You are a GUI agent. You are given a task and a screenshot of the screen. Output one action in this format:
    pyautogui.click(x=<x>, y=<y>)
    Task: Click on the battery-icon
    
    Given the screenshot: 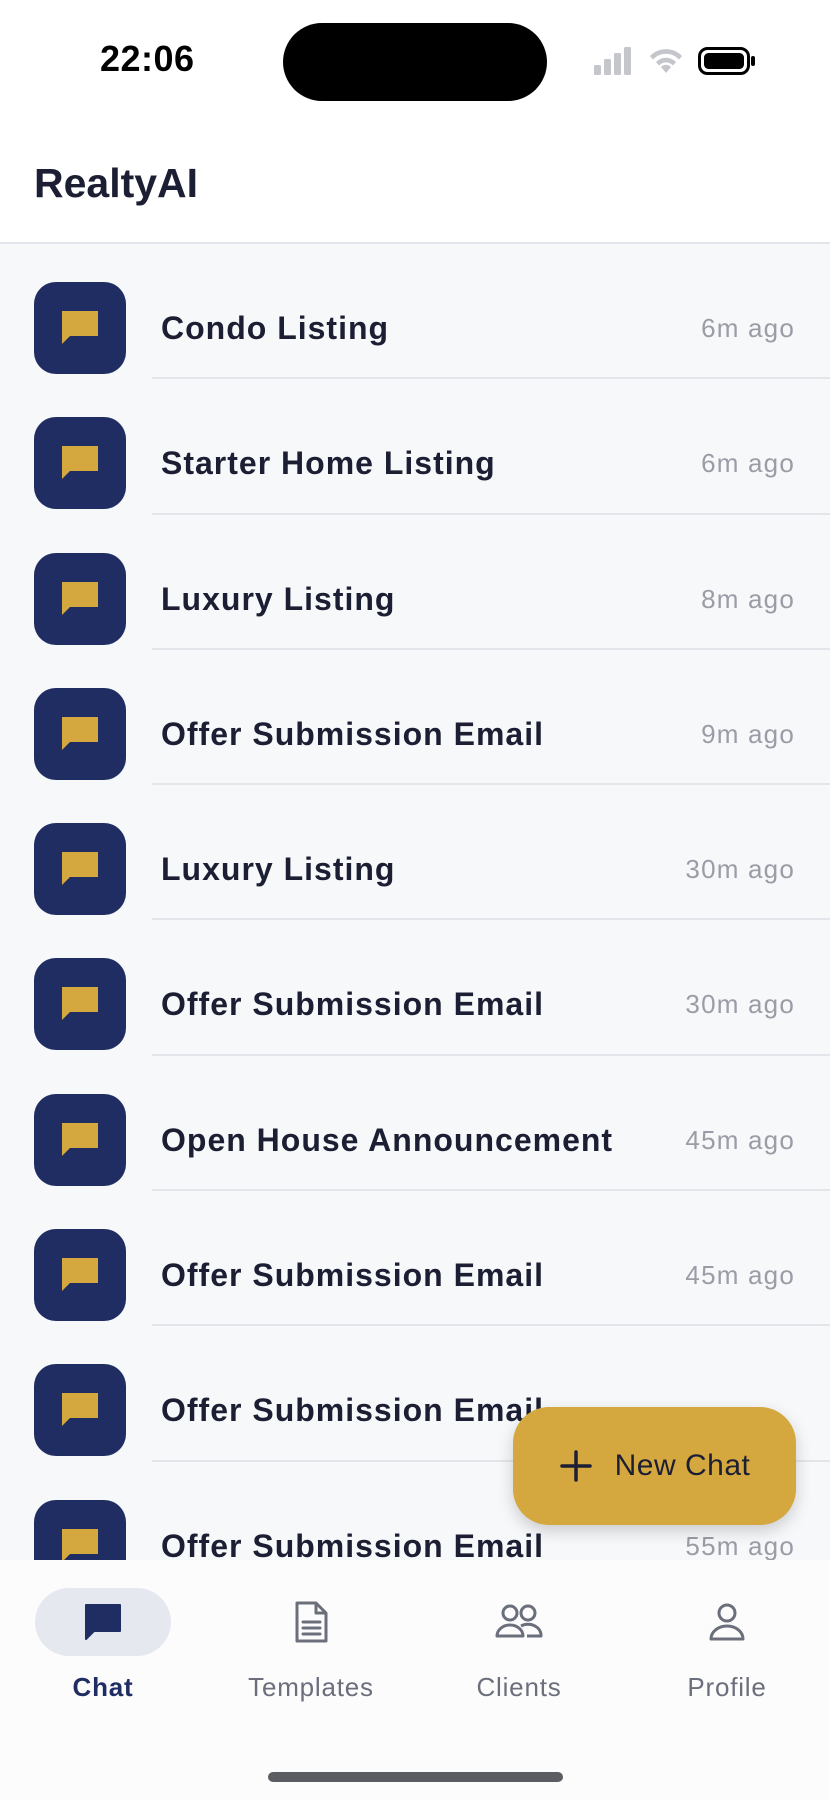 What is the action you would take?
    pyautogui.click(x=726, y=61)
    